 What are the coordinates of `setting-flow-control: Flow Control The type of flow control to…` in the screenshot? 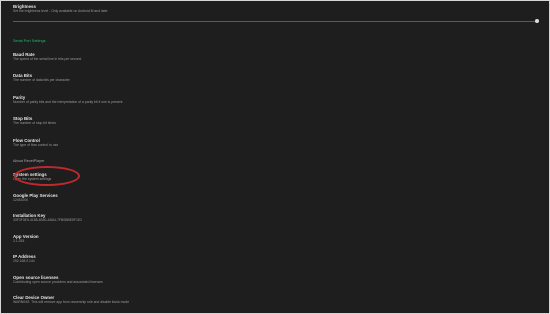 It's located at (273, 142).